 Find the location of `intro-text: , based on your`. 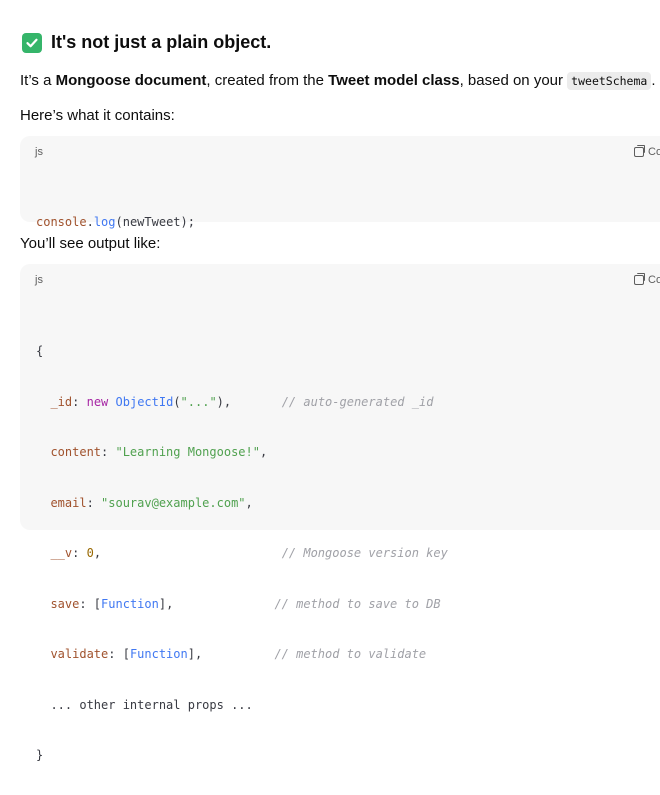

intro-text: , based on your is located at coordinates (513, 80).